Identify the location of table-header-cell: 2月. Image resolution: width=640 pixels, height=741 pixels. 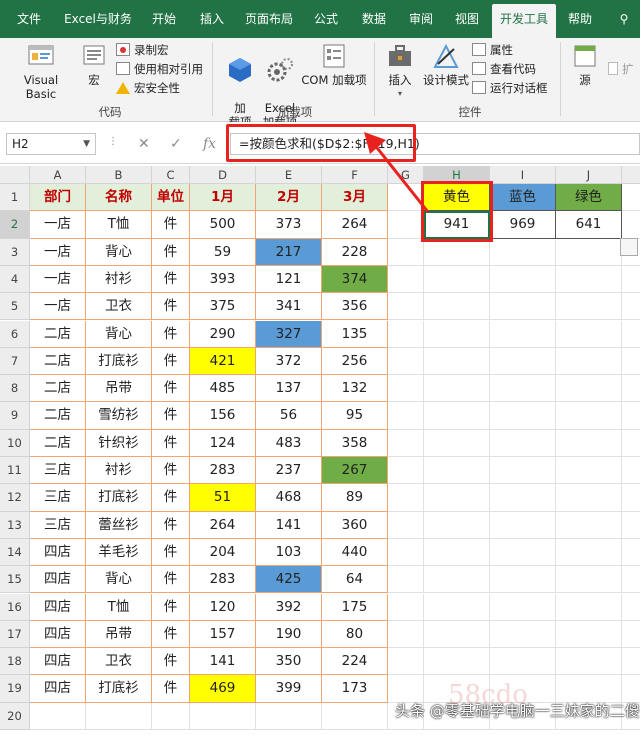
(289, 198).